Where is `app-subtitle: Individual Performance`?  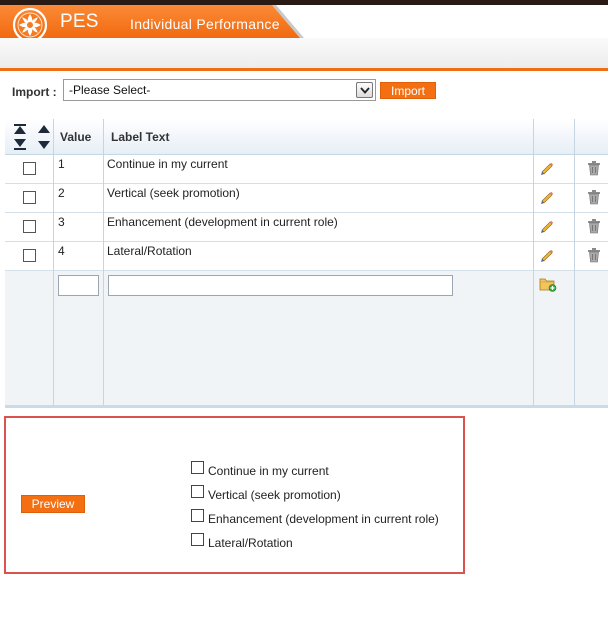
app-subtitle: Individual Performance is located at coordinates (205, 24).